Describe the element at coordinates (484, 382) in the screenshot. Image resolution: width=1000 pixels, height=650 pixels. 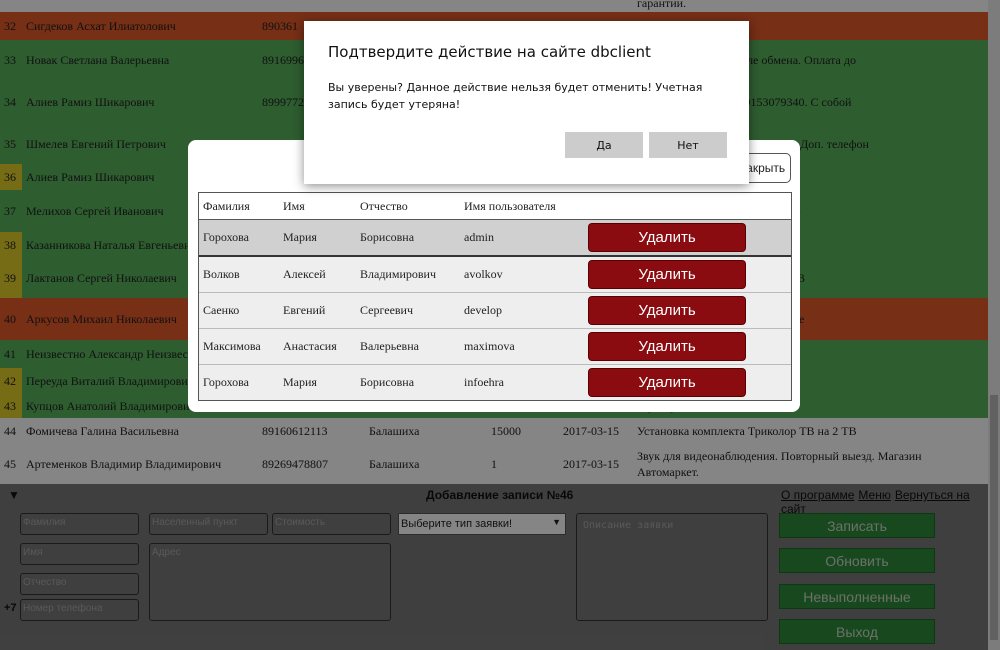
I see `user-username: infoehra` at that location.